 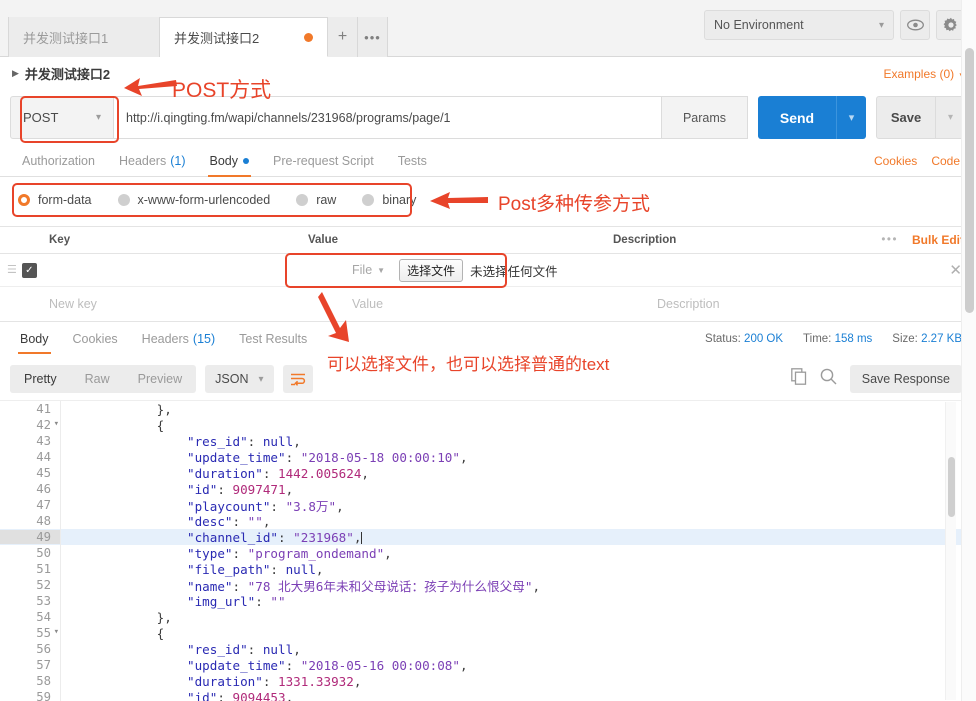 What do you see at coordinates (273, 338) in the screenshot?
I see `response-tab-test-results: Test Results` at bounding box center [273, 338].